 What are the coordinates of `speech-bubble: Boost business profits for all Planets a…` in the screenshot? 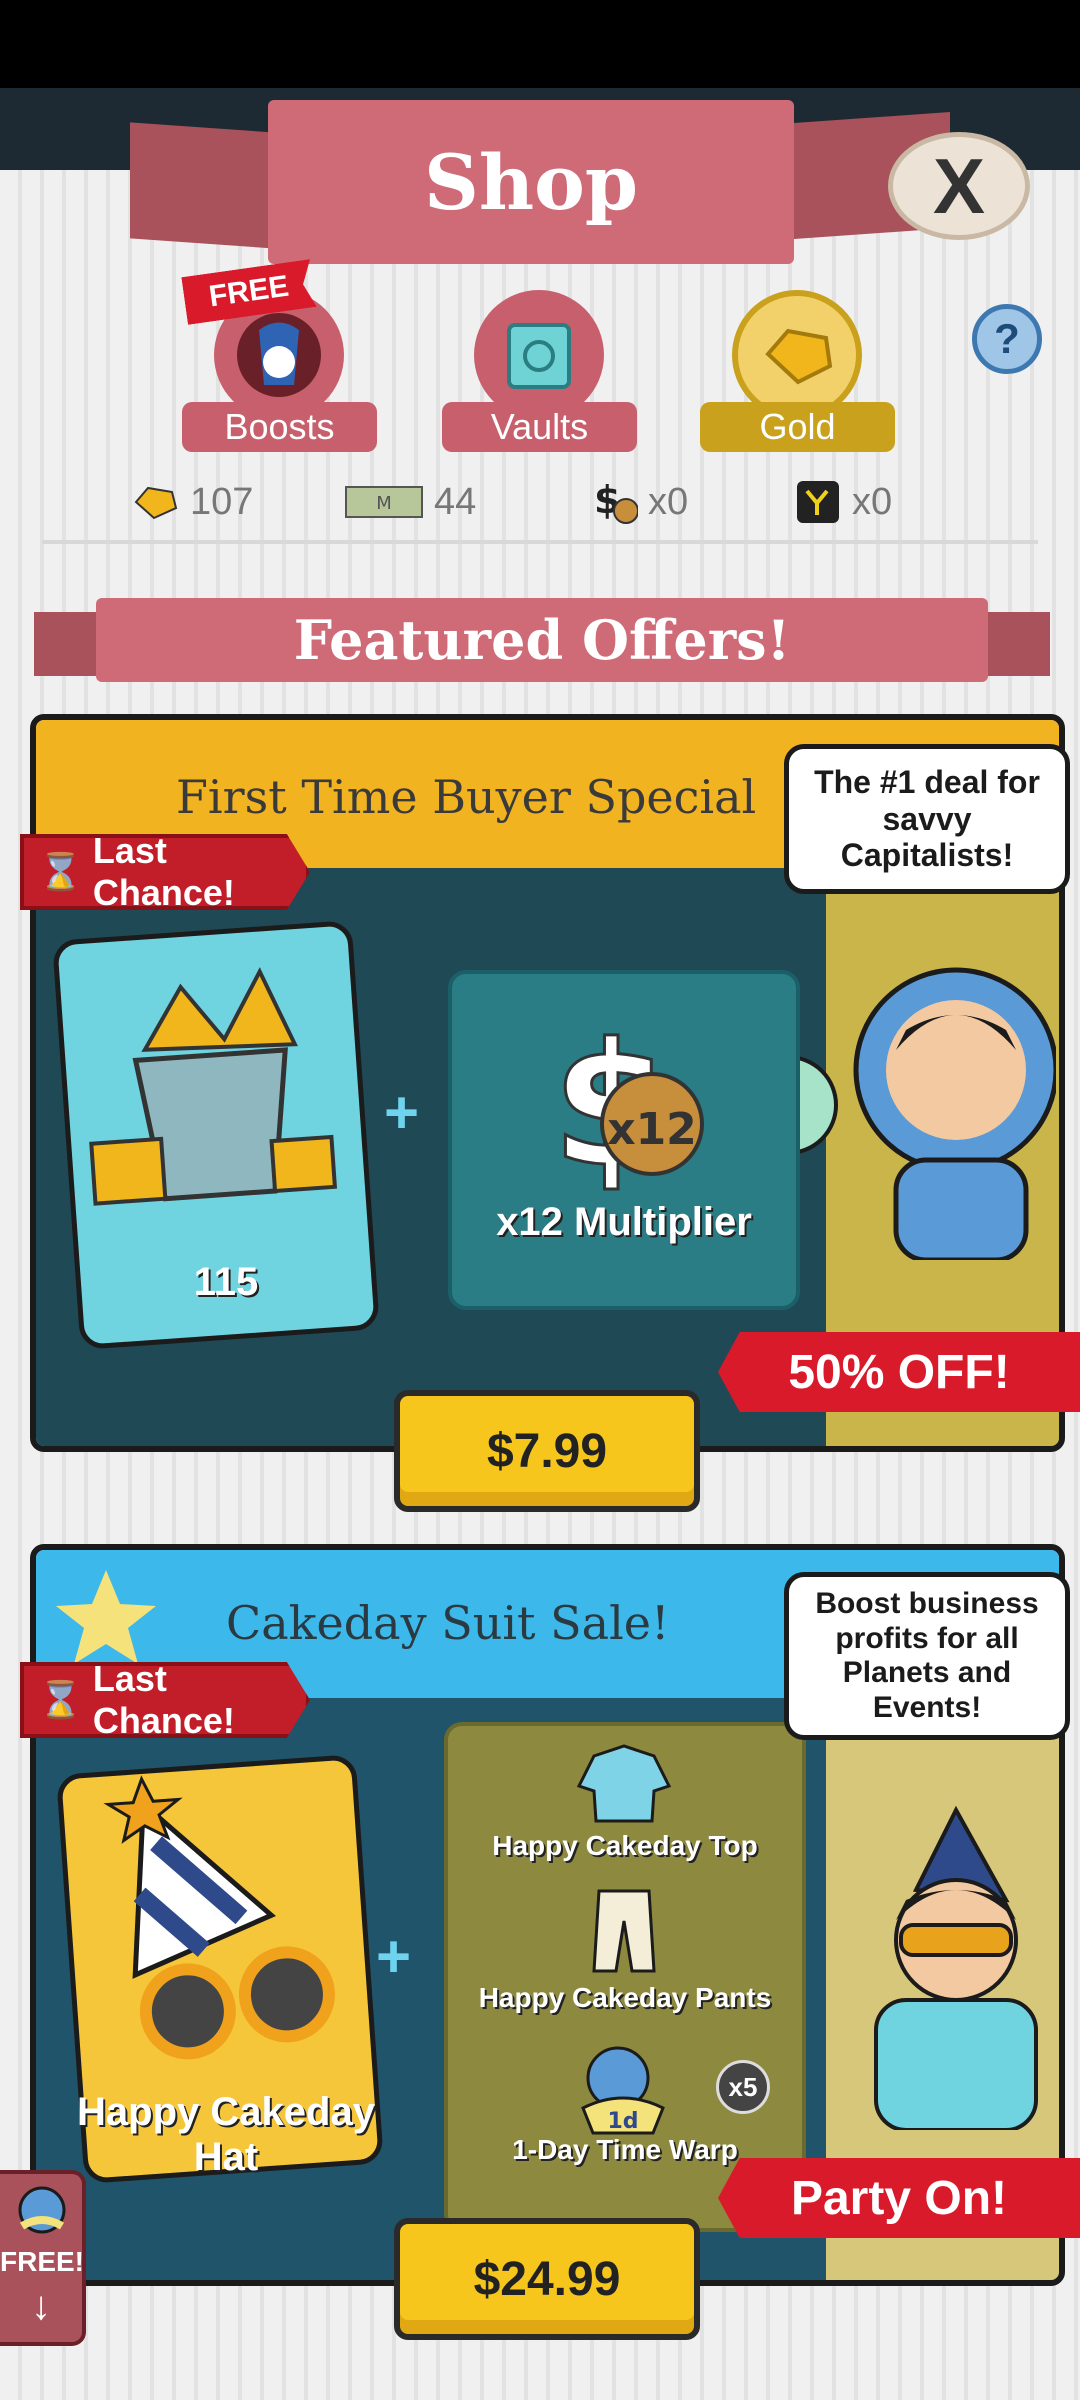 It's located at (927, 1656).